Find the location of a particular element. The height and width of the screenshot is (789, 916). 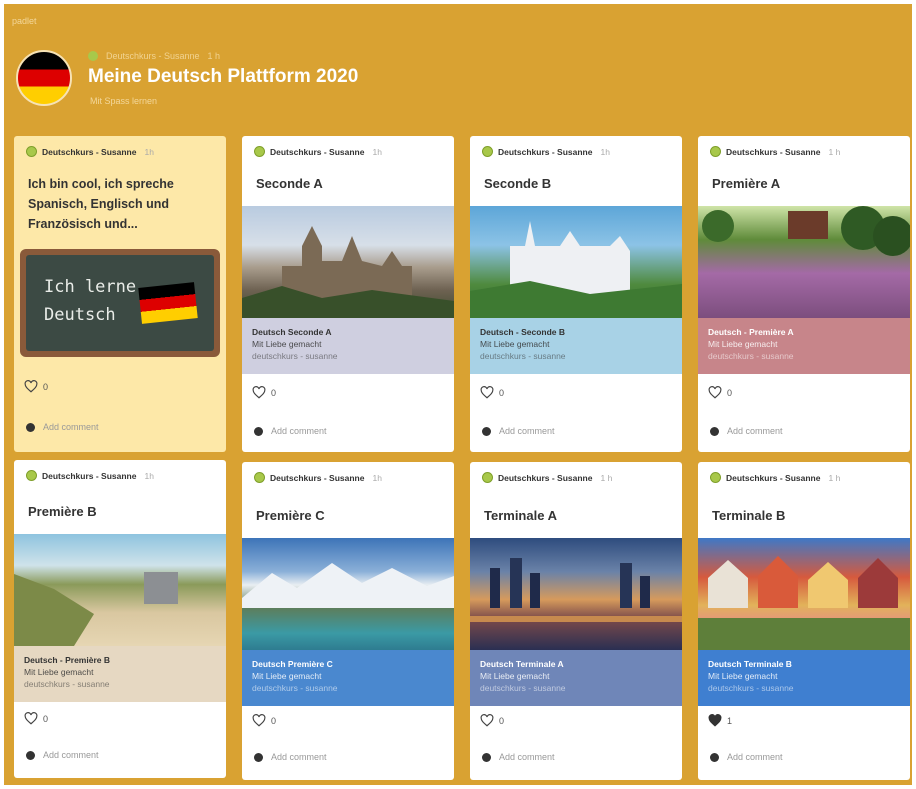

link-title: Deutsch - Seconde B is located at coordinates (523, 332).